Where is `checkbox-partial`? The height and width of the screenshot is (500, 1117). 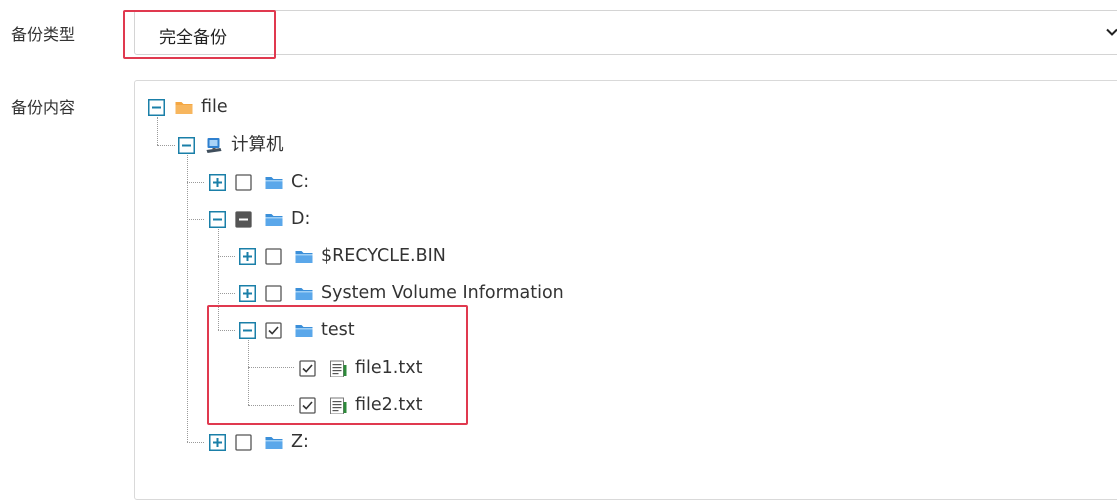 checkbox-partial is located at coordinates (243, 219).